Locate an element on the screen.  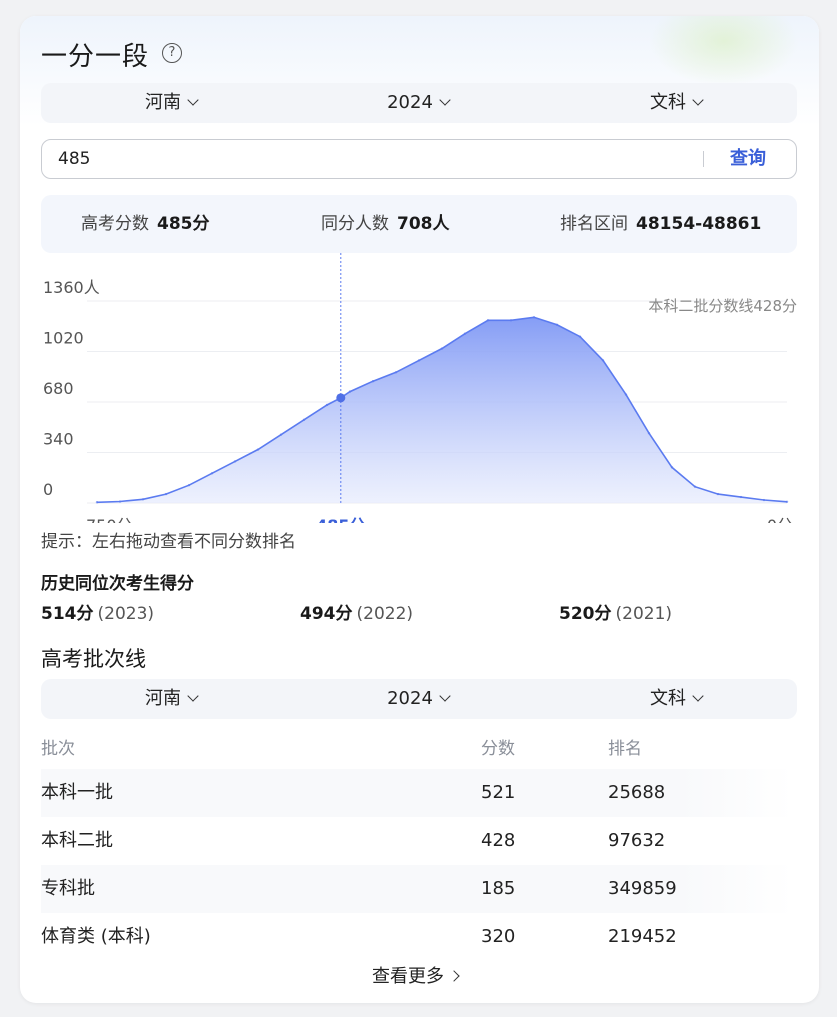
batch-line-annotation: 本科二批分数线428分 is located at coordinates (722, 306).